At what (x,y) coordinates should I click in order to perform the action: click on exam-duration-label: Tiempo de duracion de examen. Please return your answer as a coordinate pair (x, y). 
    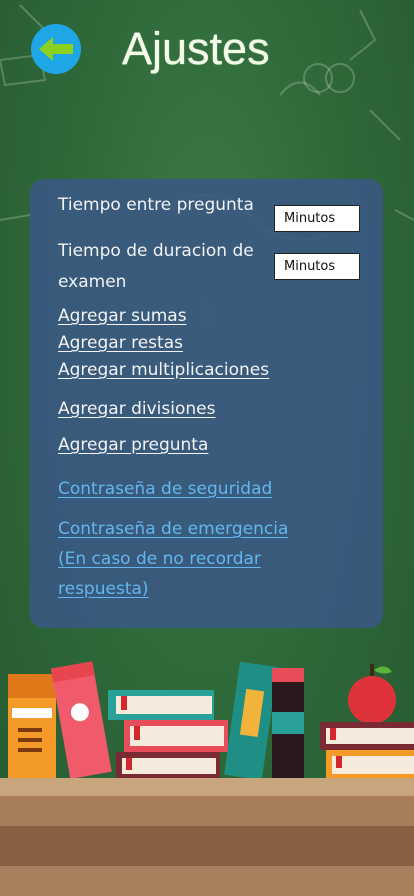
    Looking at the image, I should click on (156, 266).